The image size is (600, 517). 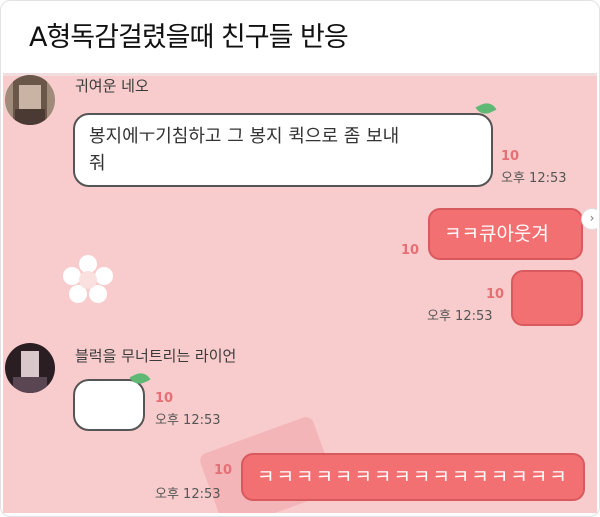 I want to click on message-bubble-outgoing: ㅋㅋ큐아웃겨, so click(x=505, y=234).